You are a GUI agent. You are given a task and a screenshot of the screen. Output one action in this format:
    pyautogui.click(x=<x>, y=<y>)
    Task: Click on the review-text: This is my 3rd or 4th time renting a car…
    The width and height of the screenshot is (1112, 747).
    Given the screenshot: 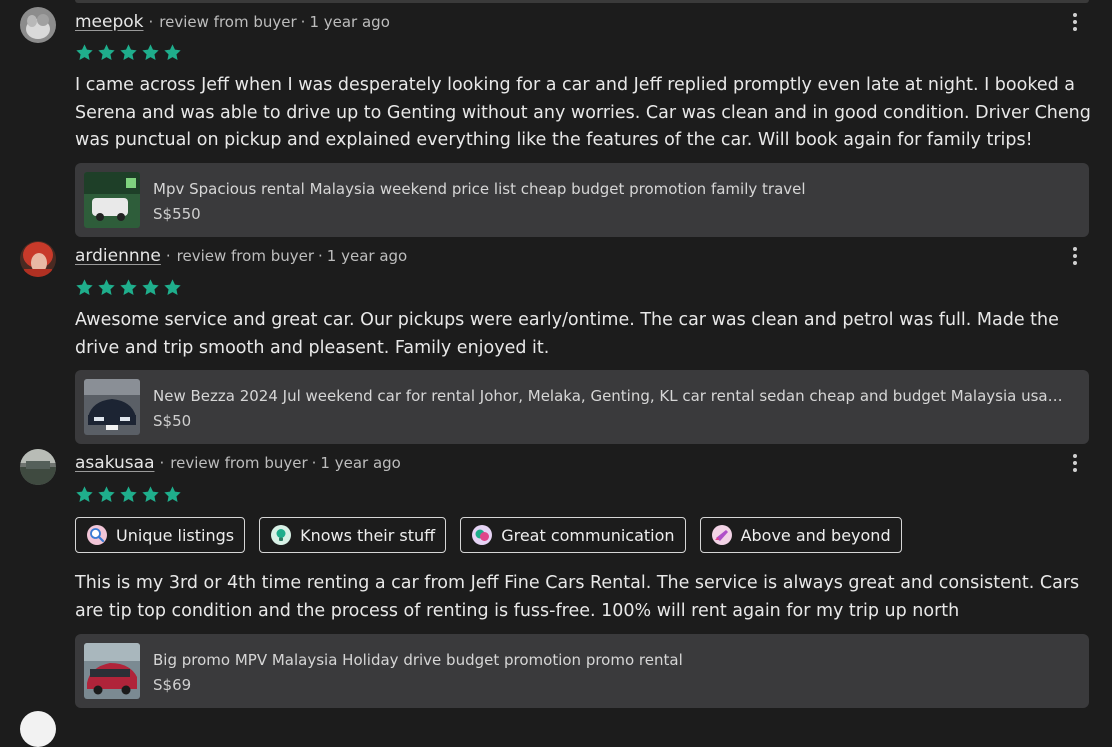 What is the action you would take?
    pyautogui.click(x=577, y=597)
    